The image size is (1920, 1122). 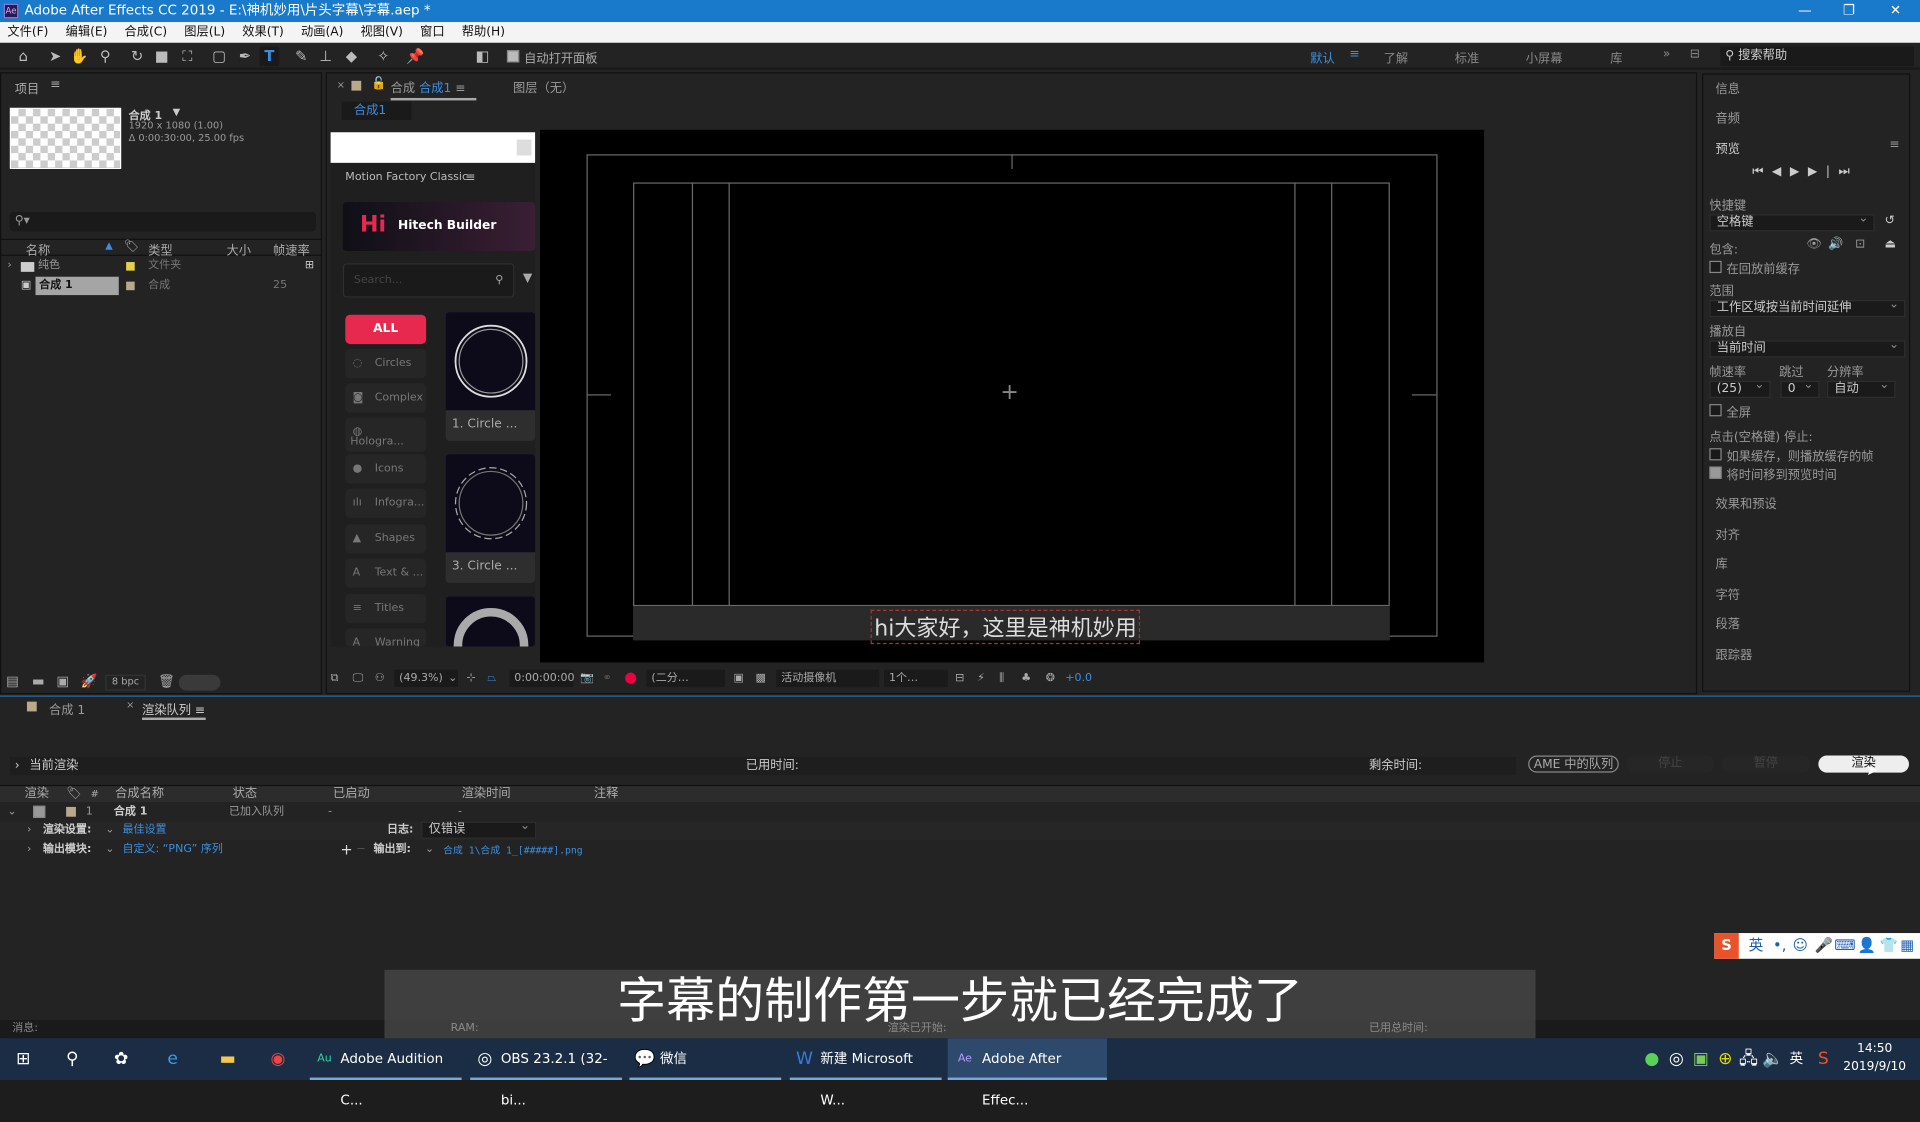 I want to click on add-output-icon: +, so click(x=346, y=850).